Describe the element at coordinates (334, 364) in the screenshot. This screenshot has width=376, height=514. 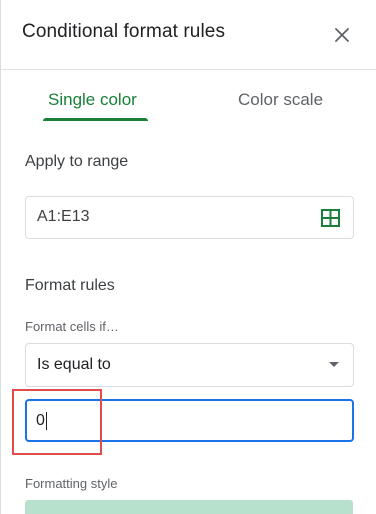
I see `dropdown-arrow-icon` at that location.